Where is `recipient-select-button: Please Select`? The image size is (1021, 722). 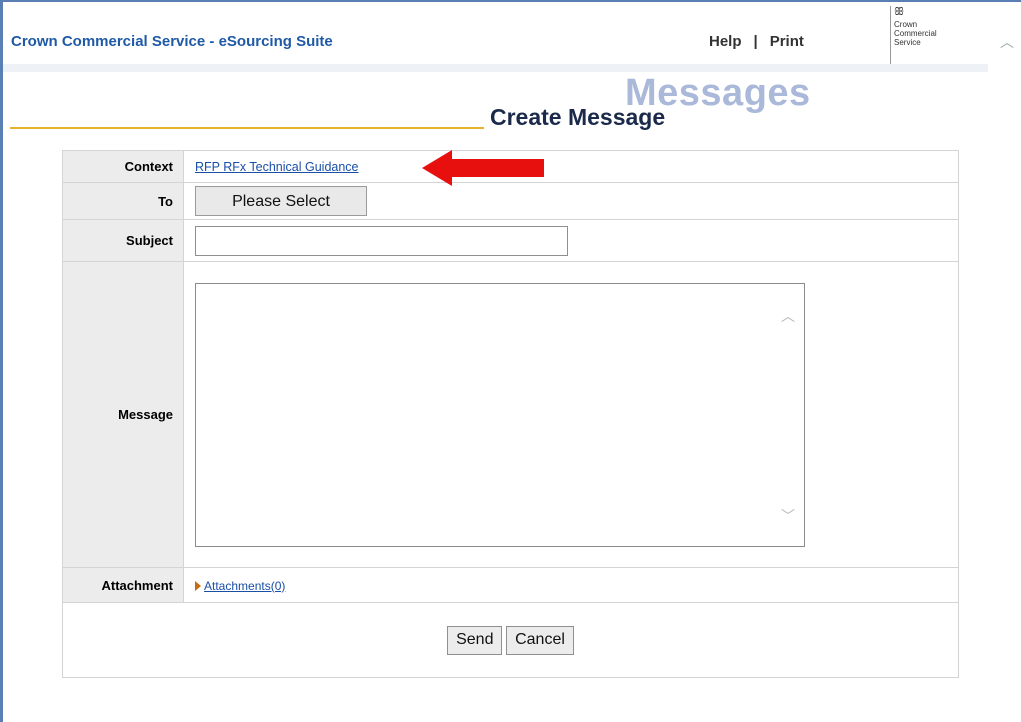 recipient-select-button: Please Select is located at coordinates (281, 201).